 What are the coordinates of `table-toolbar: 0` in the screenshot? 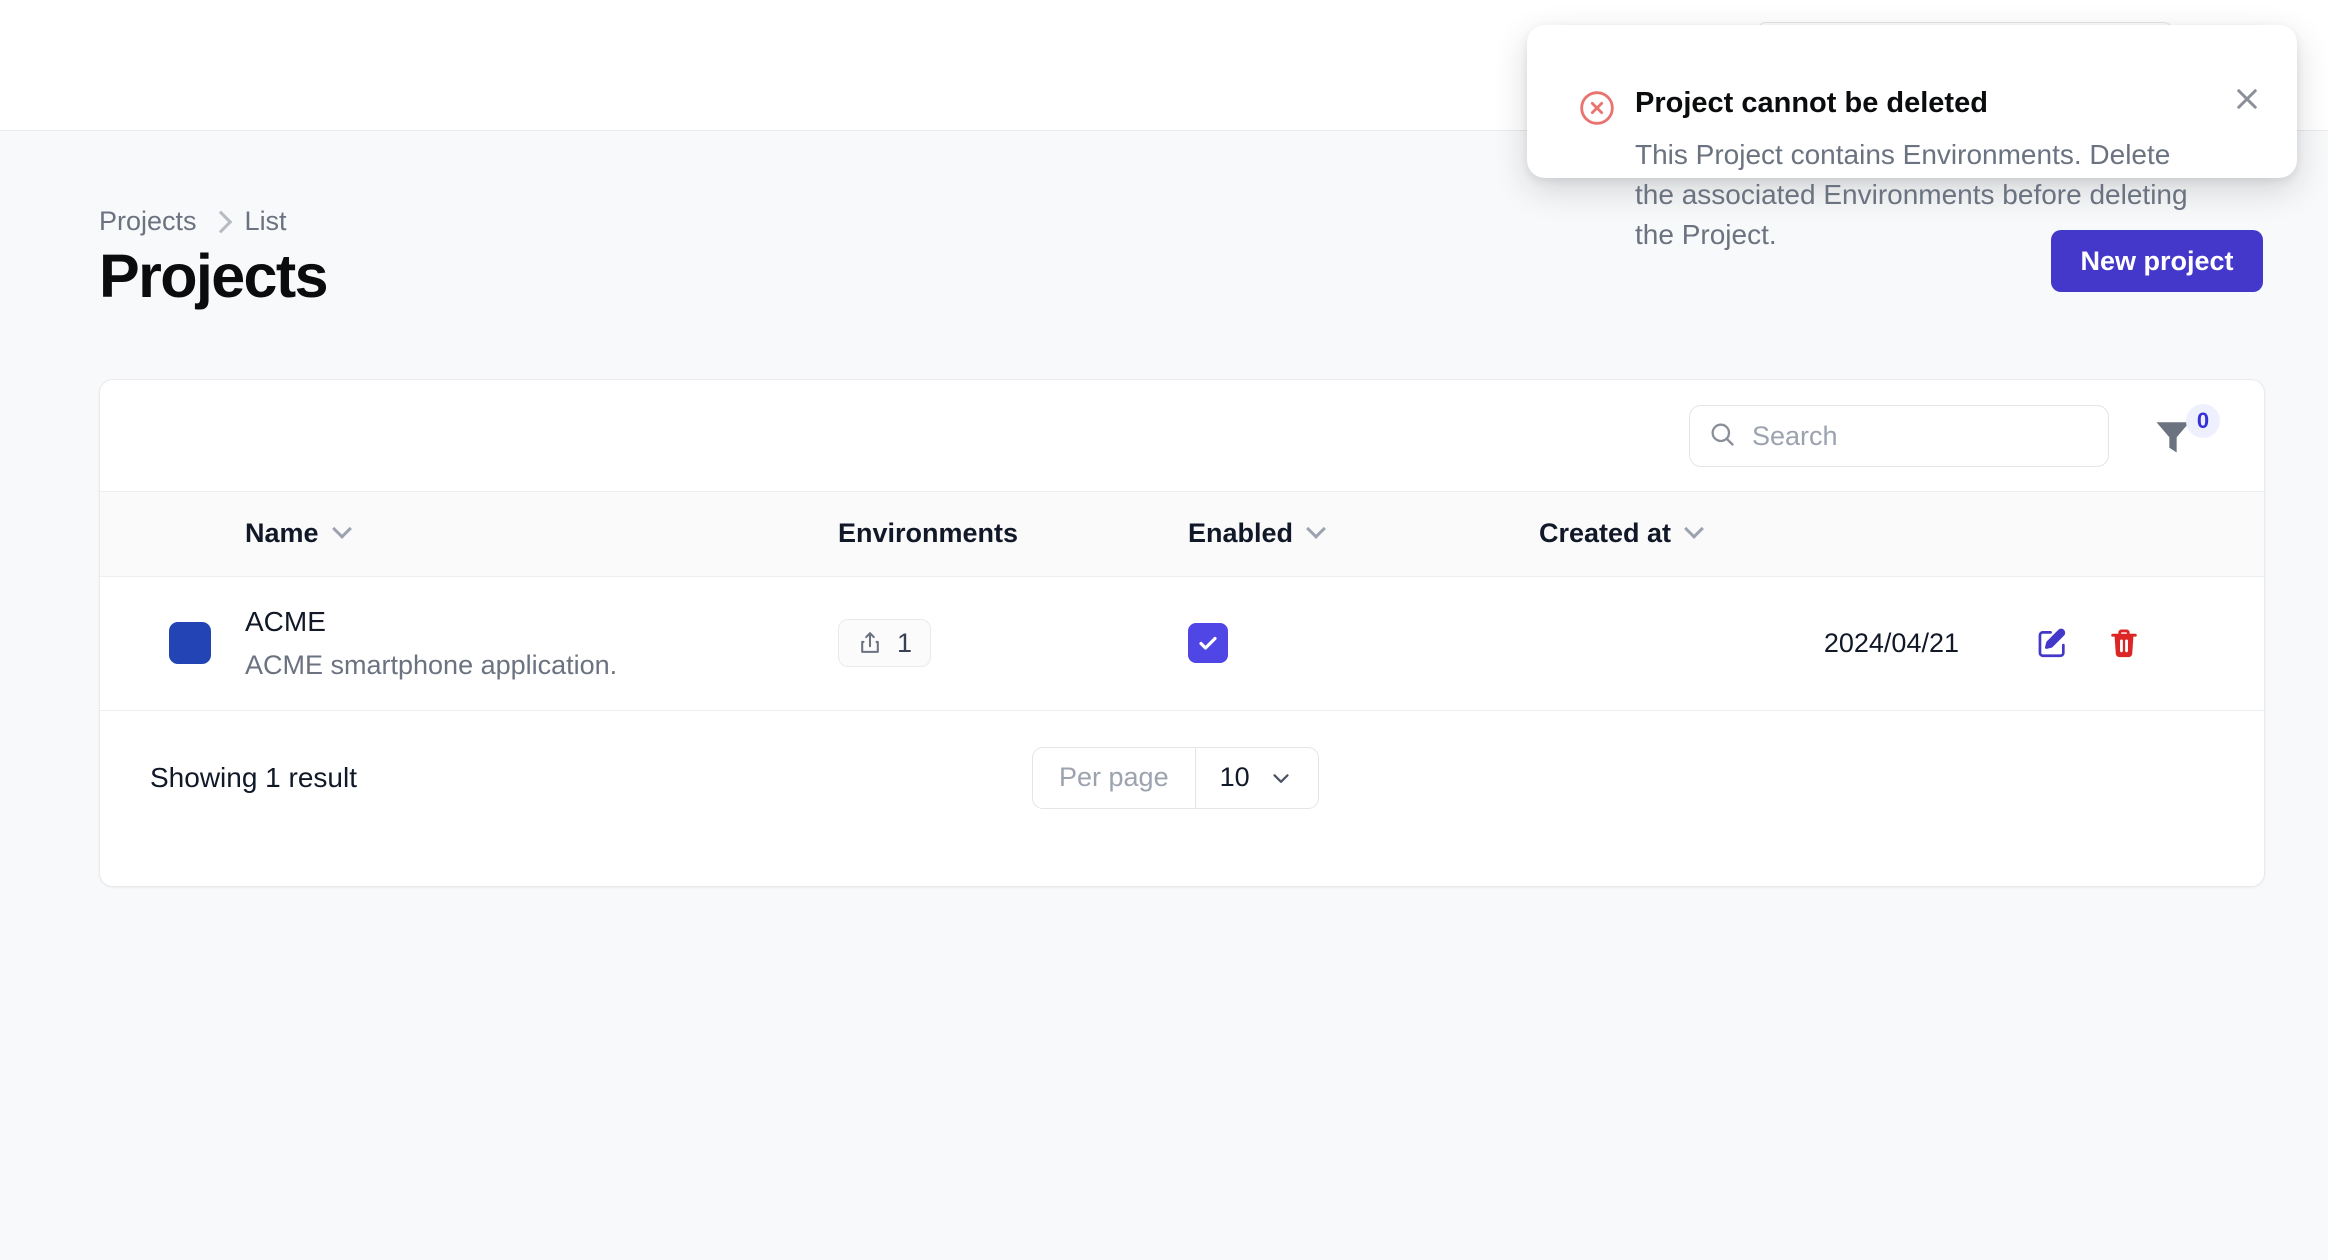 It's located at (1182, 436).